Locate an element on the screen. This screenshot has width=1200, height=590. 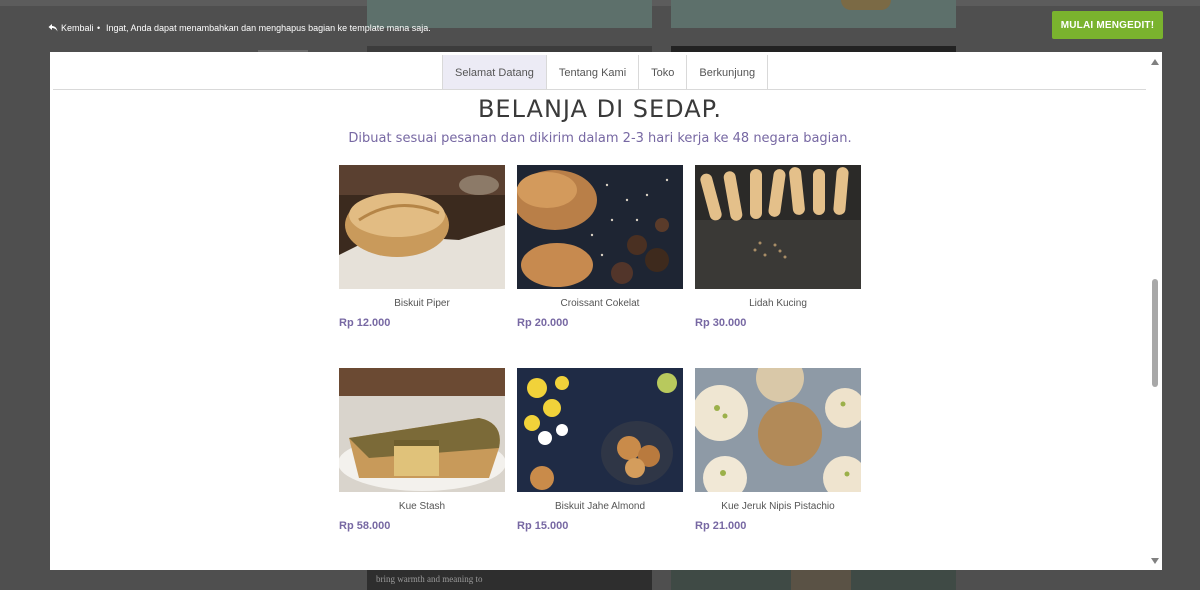
product-image-lidah-kucing is located at coordinates (778, 227).